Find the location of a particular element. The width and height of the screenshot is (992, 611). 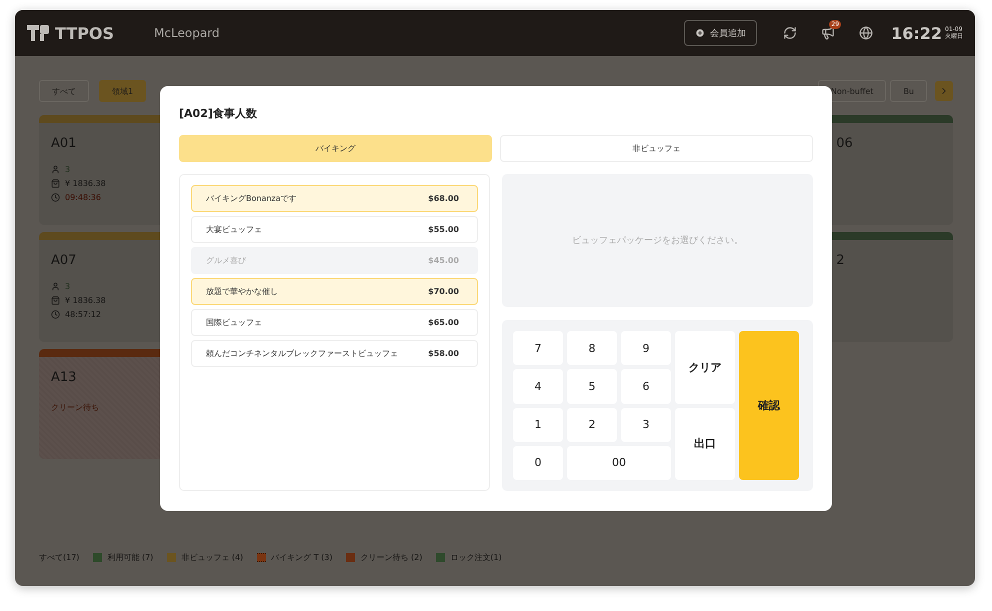

timer: 48:57:12 is located at coordinates (83, 314).